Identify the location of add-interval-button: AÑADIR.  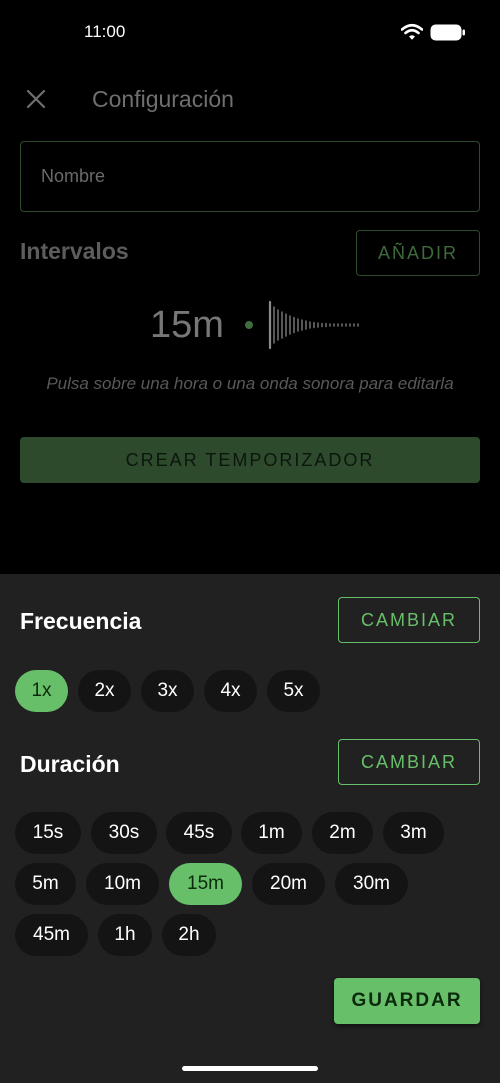
(418, 253).